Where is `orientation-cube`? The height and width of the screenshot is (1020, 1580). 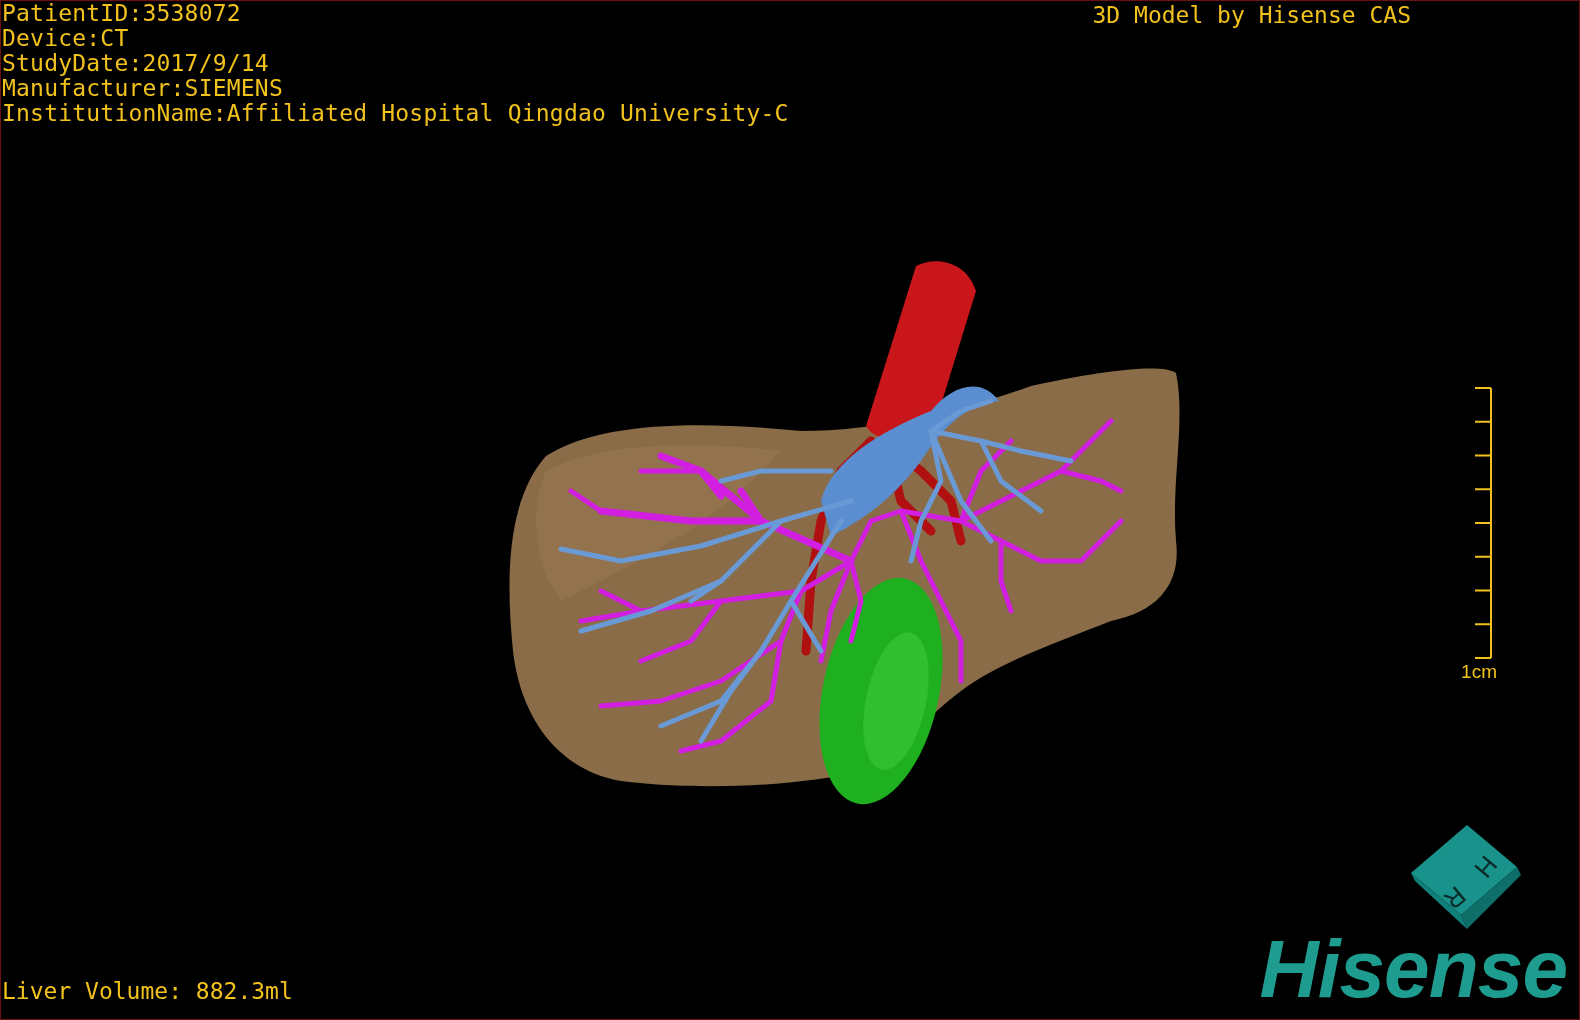 orientation-cube is located at coordinates (1466, 877).